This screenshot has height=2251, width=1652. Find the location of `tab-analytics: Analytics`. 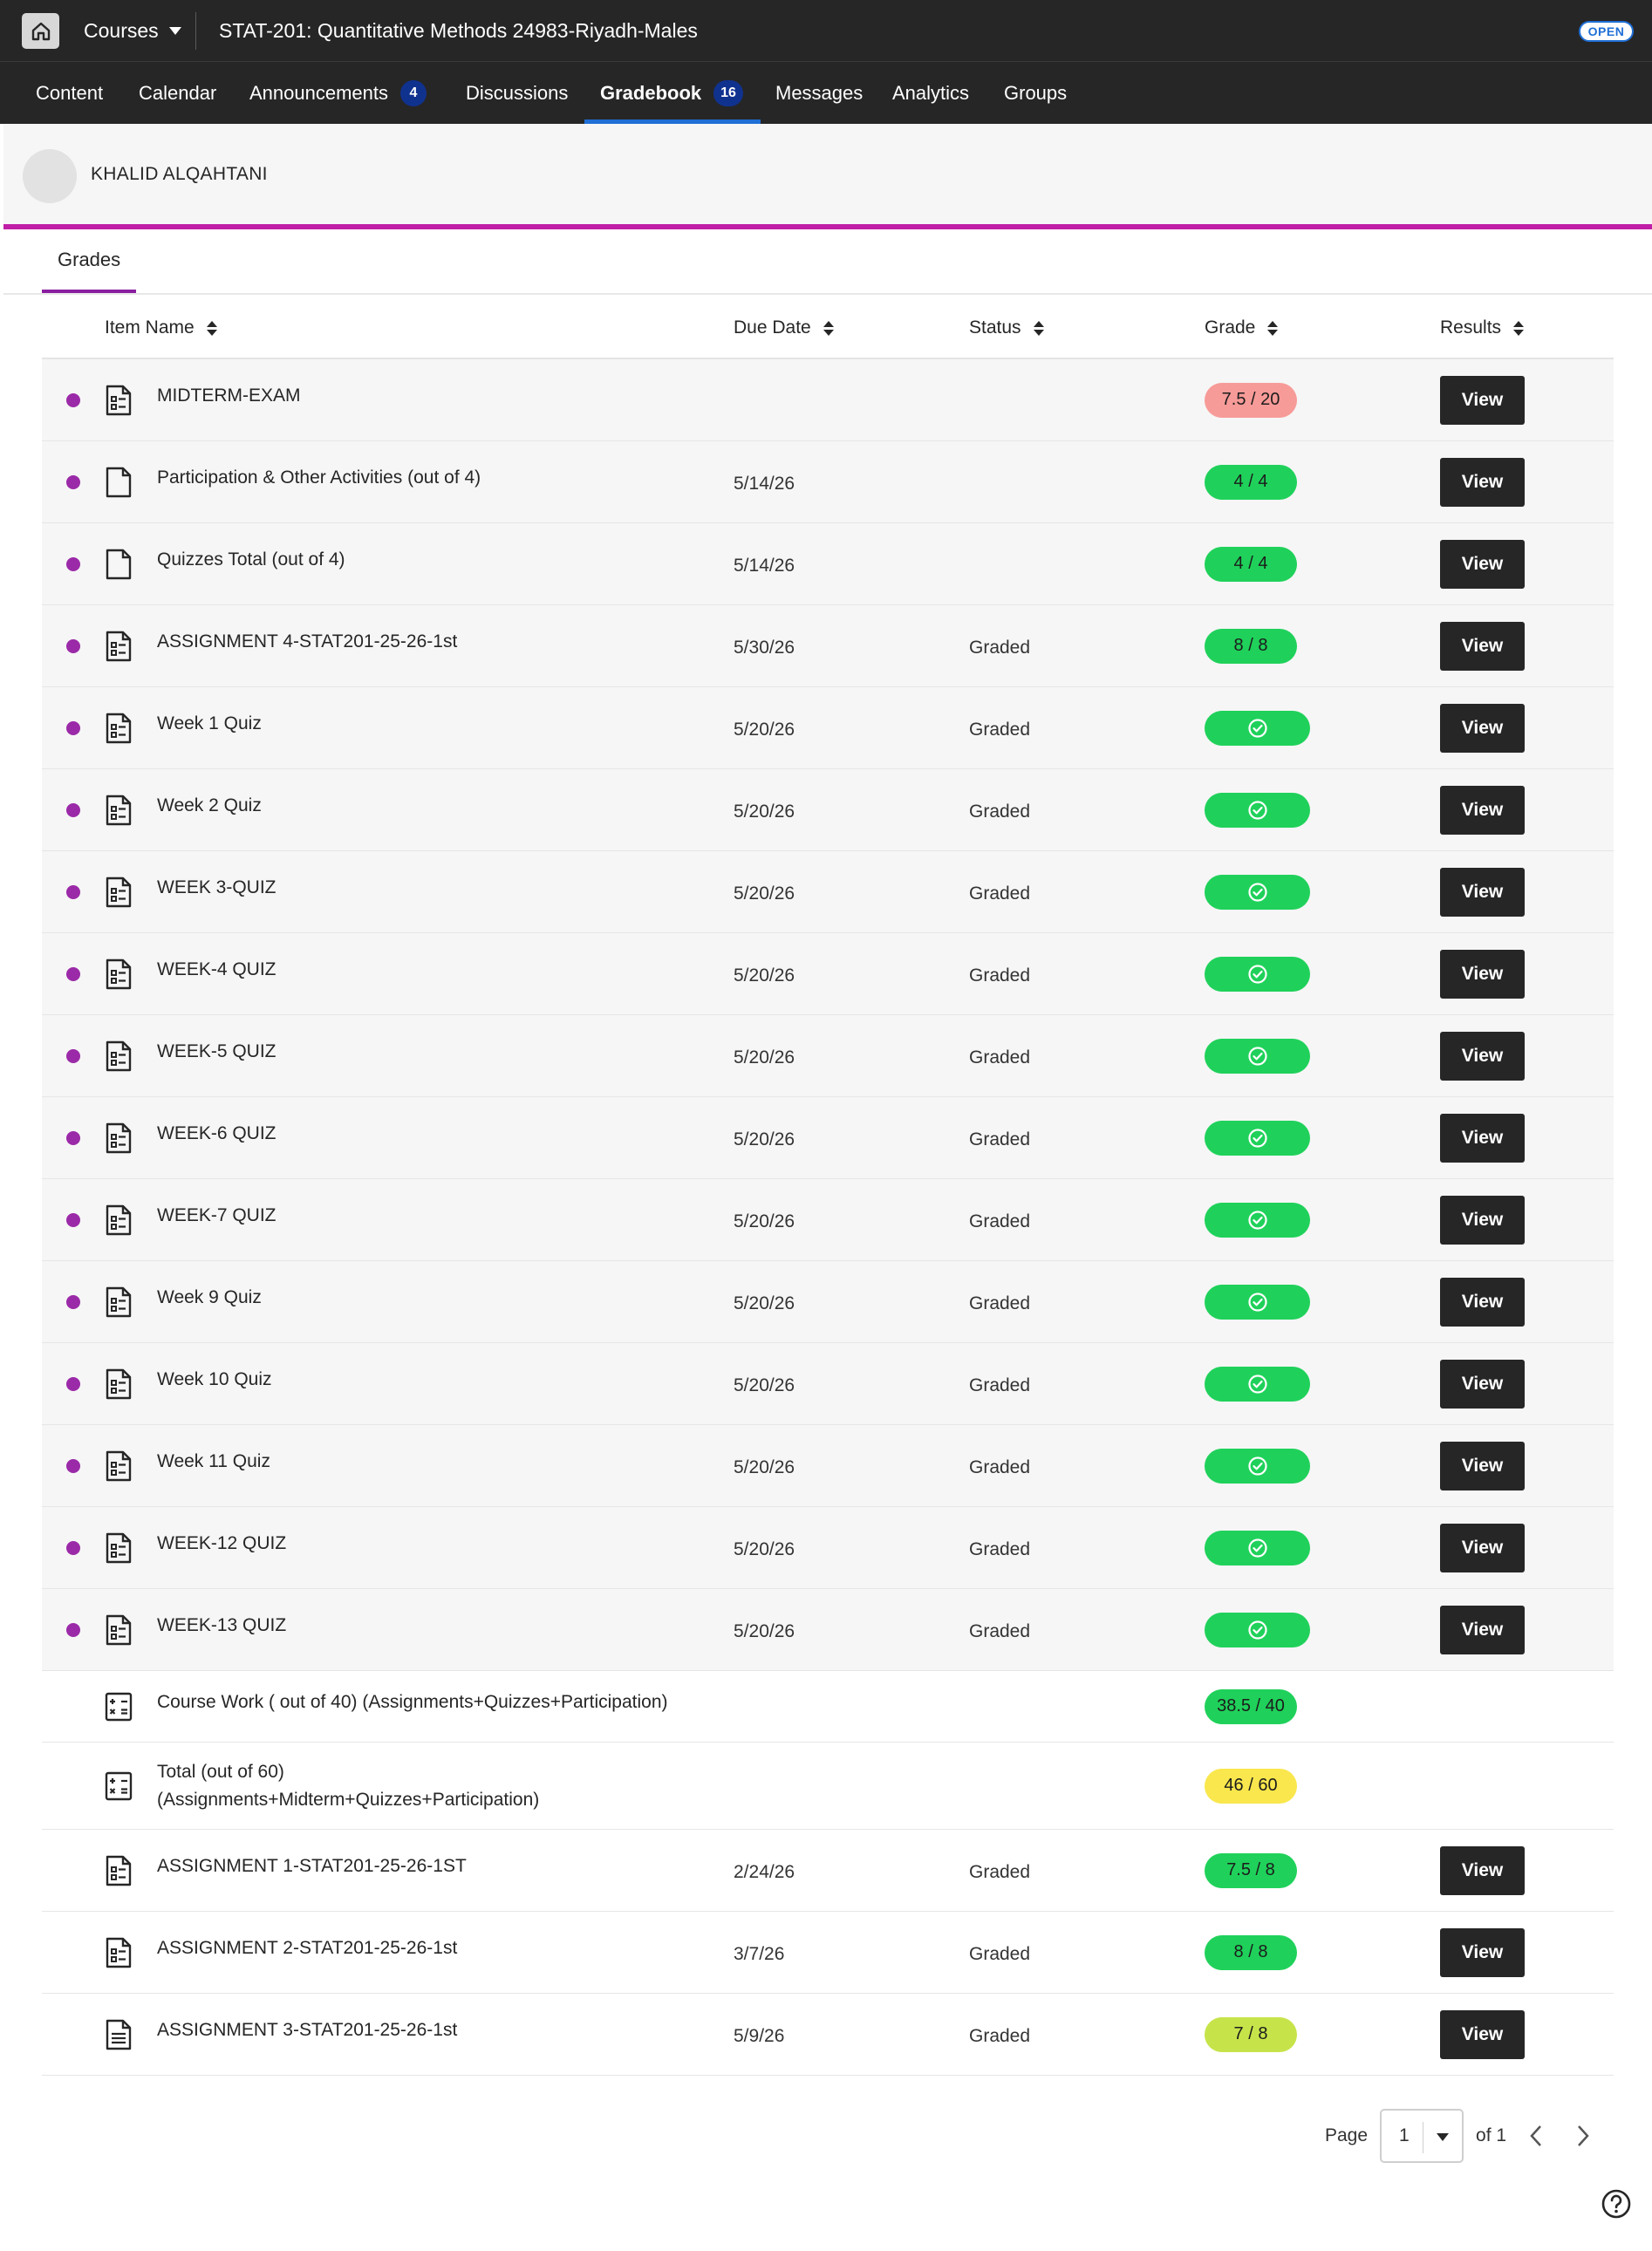

tab-analytics: Analytics is located at coordinates (931, 93).